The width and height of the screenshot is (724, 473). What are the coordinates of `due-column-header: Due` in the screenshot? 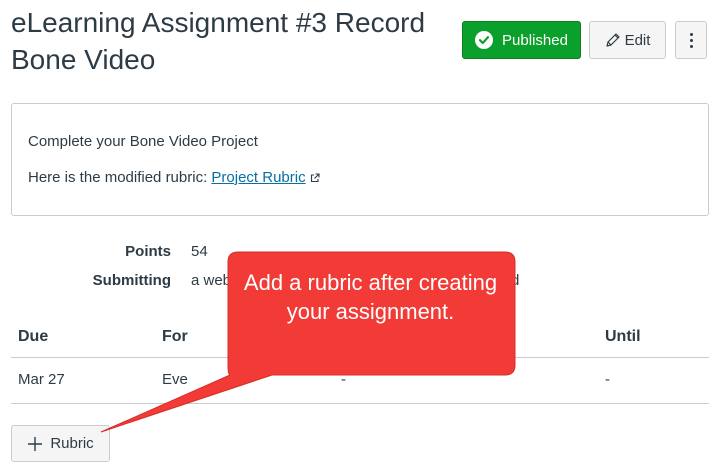 It's located at (33, 336).